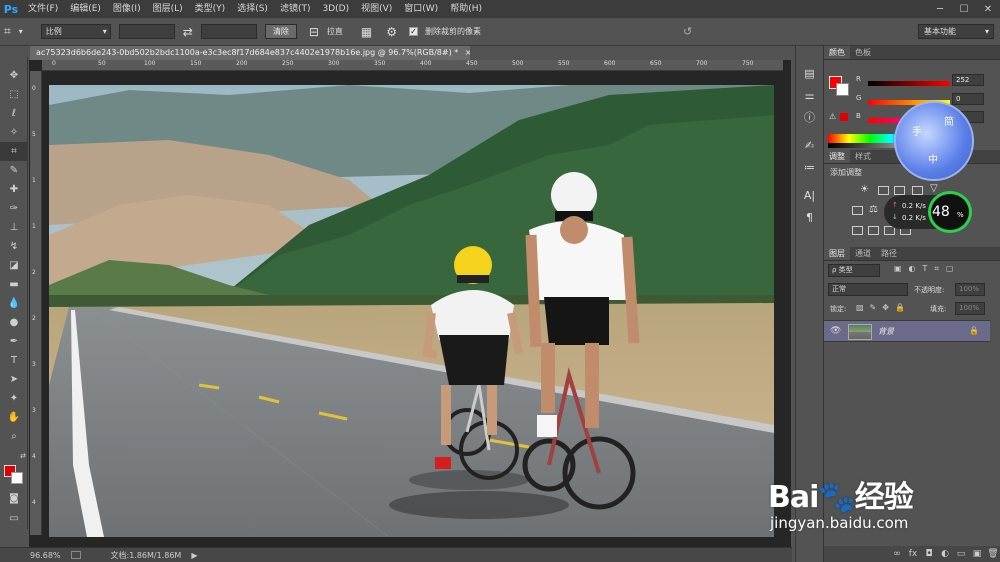 The width and height of the screenshot is (1000, 562). I want to click on eyedropper-tool-icon: ✎, so click(14, 170).